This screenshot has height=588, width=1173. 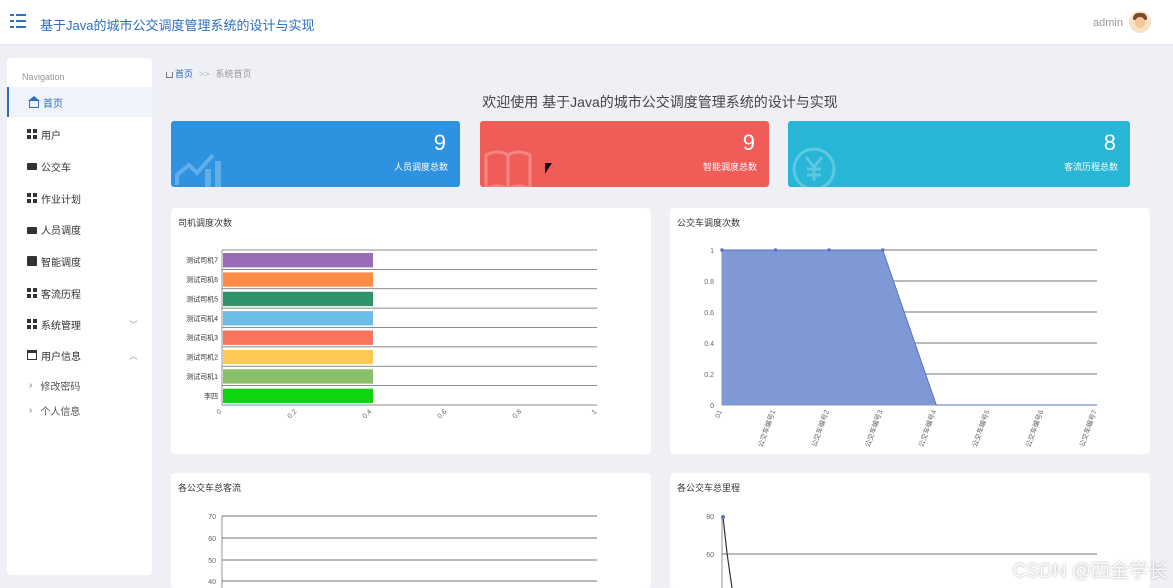 I want to click on tick-label: 公交车编号1, so click(x=767, y=429).